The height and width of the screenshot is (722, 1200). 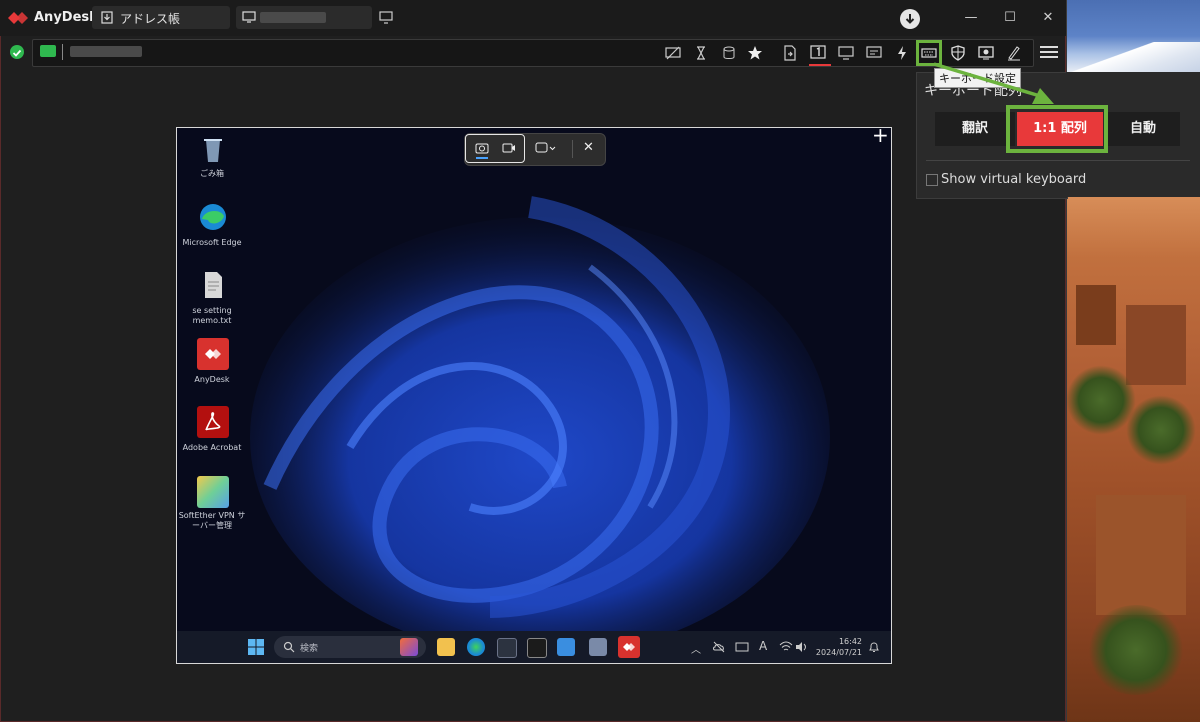 I want to click on edge-taskbar-icon, so click(x=476, y=647).